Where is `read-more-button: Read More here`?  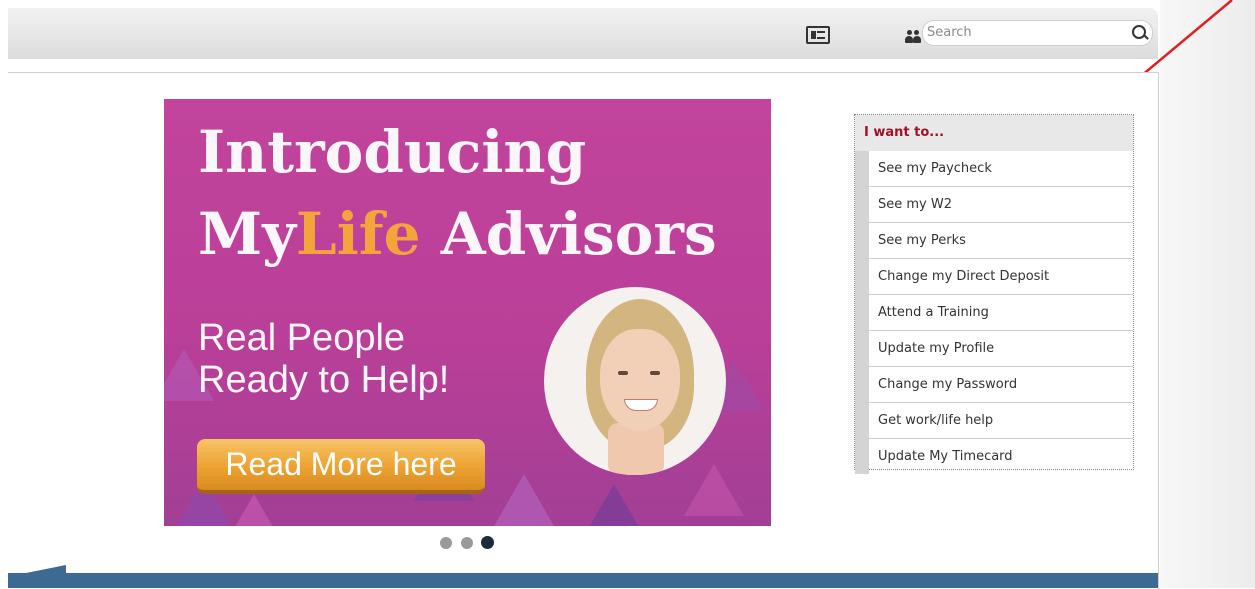
read-more-button: Read More here is located at coordinates (341, 466).